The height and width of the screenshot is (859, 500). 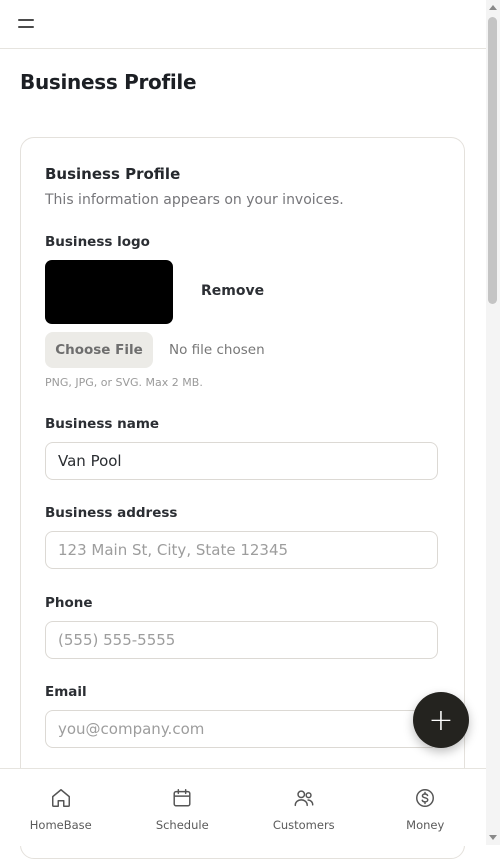 I want to click on nav-item-schedule: Schedule, so click(x=183, y=807).